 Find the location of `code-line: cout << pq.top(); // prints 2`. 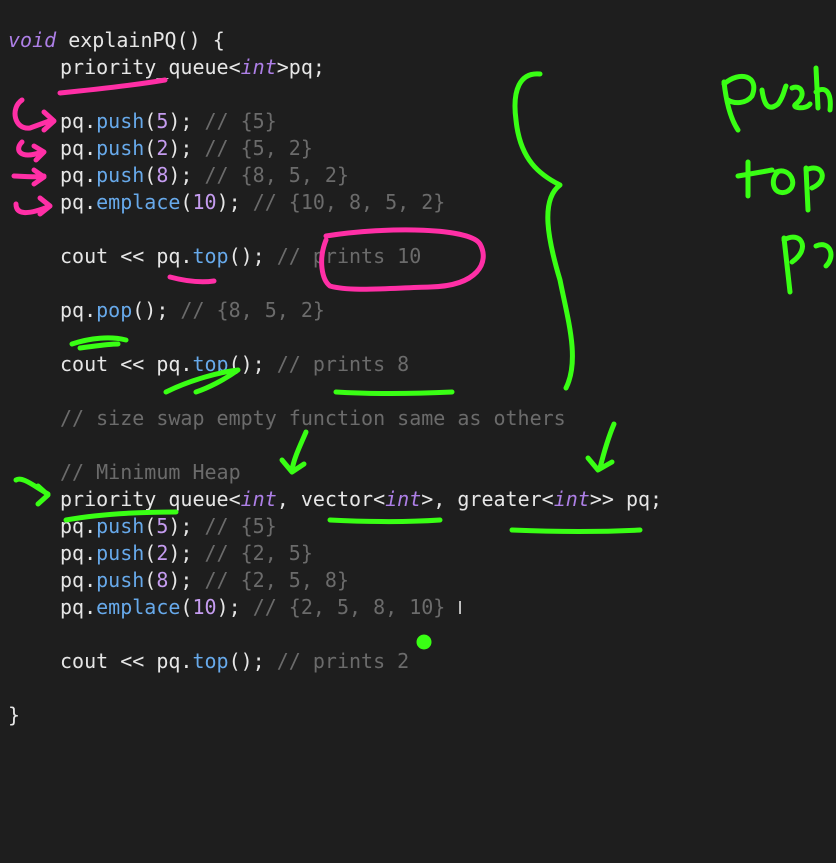

code-line: cout << pq.top(); // prints 2 is located at coordinates (208, 661).